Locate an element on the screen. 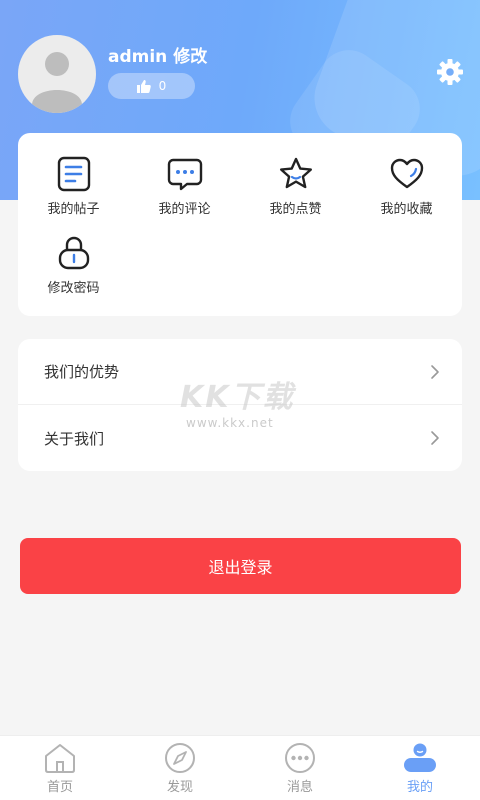  tab-label: 发现 is located at coordinates (179, 787).